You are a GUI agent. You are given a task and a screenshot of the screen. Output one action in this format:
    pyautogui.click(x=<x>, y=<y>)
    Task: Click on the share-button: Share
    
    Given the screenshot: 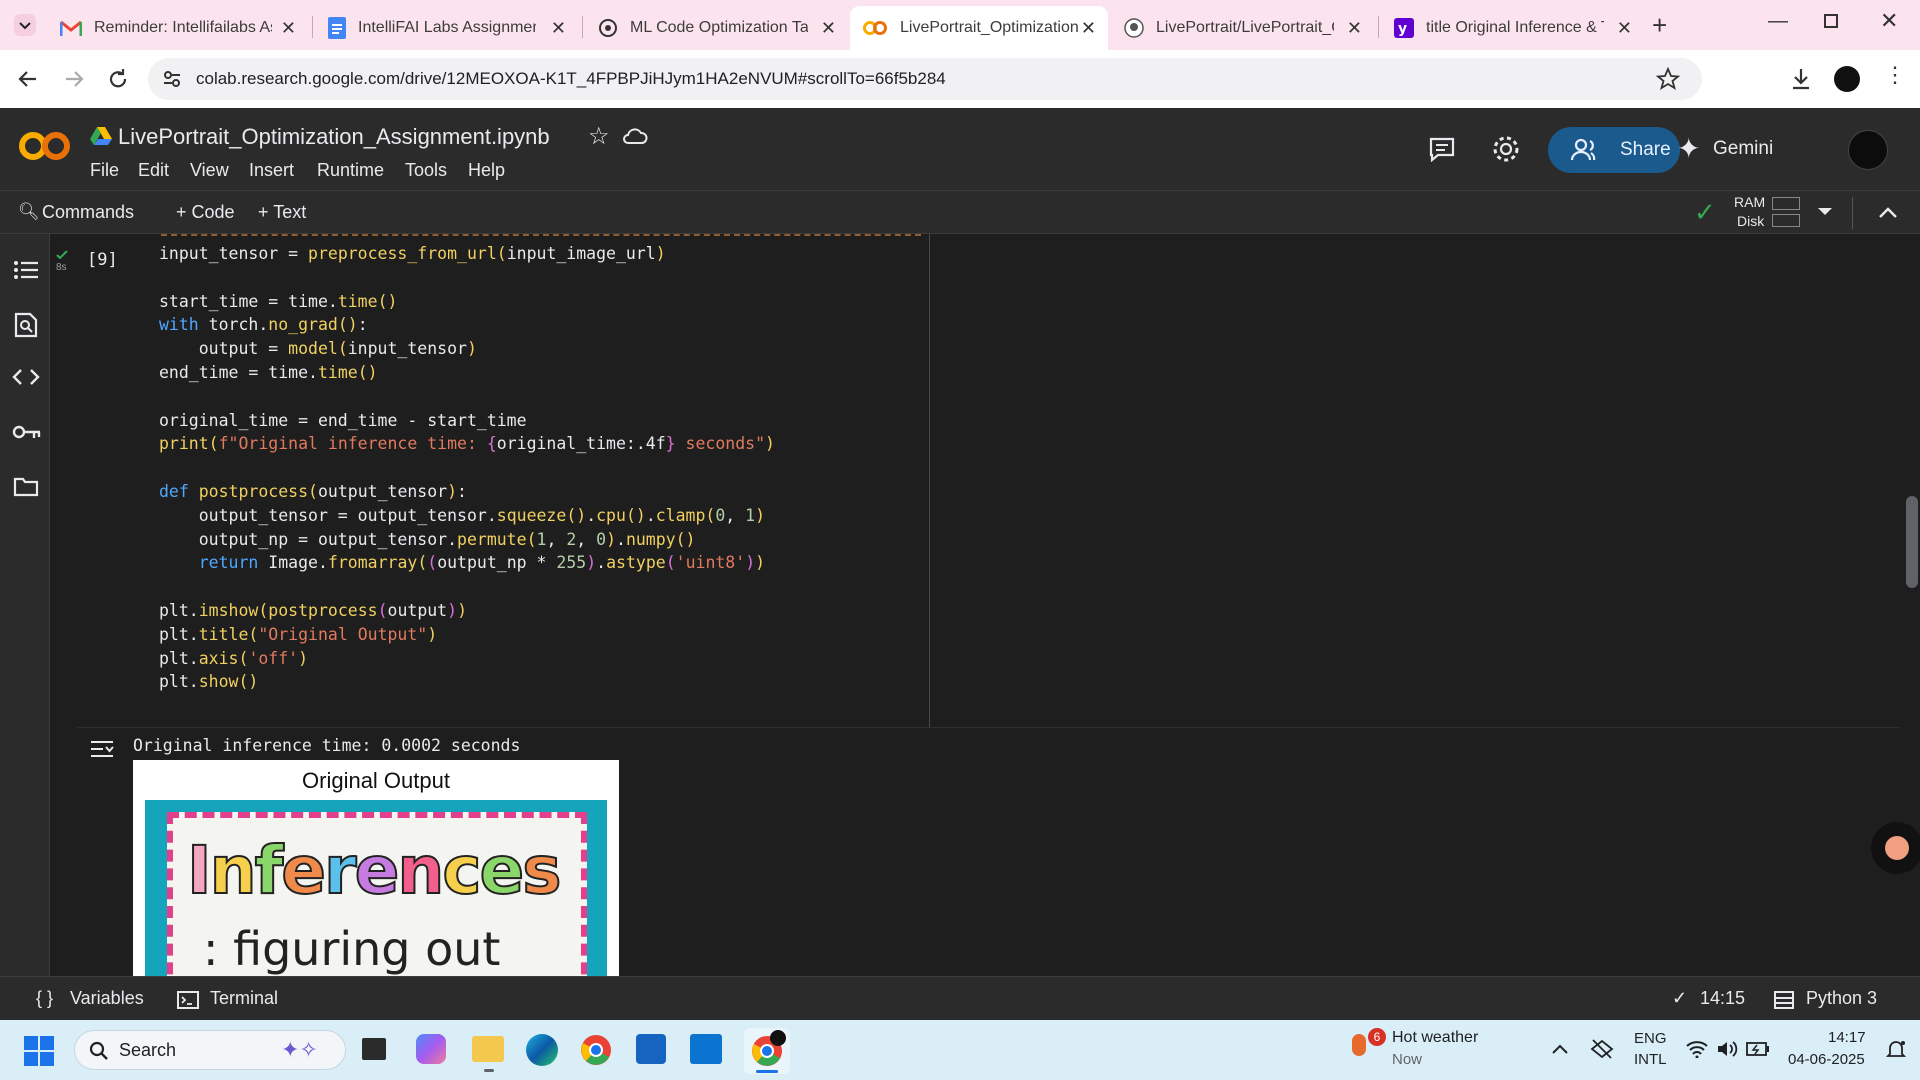 What is the action you would take?
    pyautogui.click(x=1614, y=150)
    